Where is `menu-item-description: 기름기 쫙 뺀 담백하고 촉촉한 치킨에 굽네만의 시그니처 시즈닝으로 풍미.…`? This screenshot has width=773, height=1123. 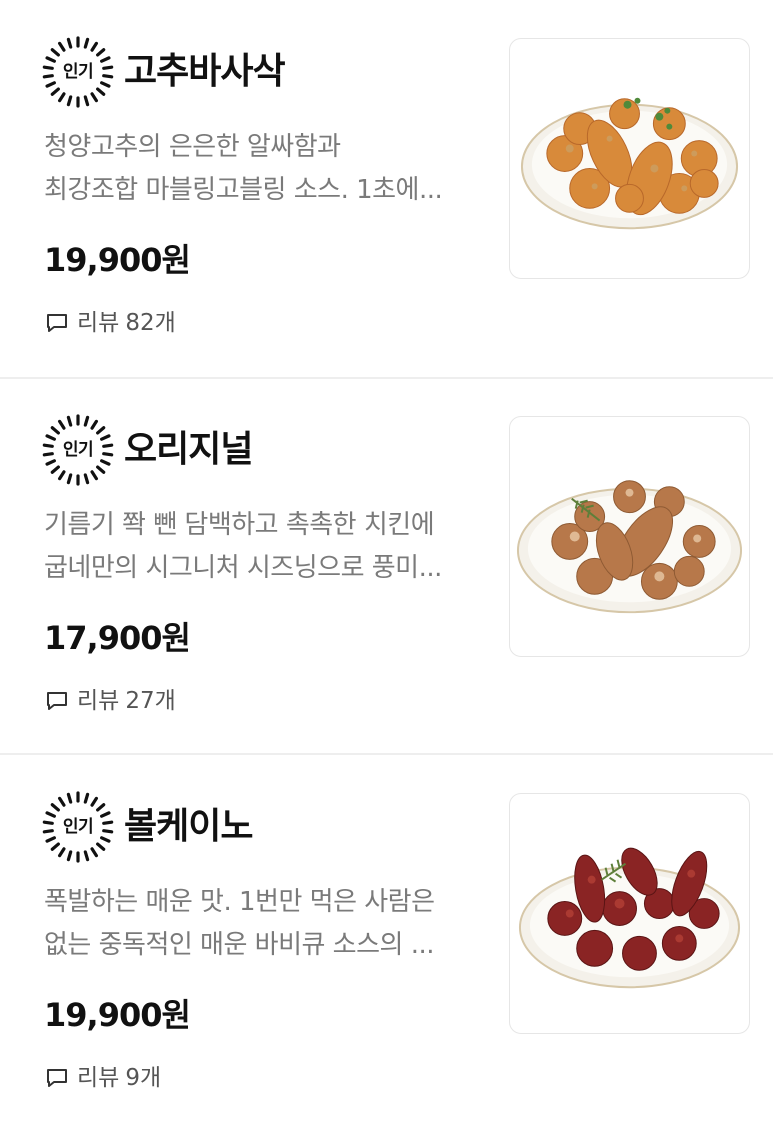
menu-item-description: 기름기 쫙 뺀 담백하고 촉촉한 치킨에 굽네만의 시그니처 시즈닝으로 풍미.… is located at coordinates (266, 547).